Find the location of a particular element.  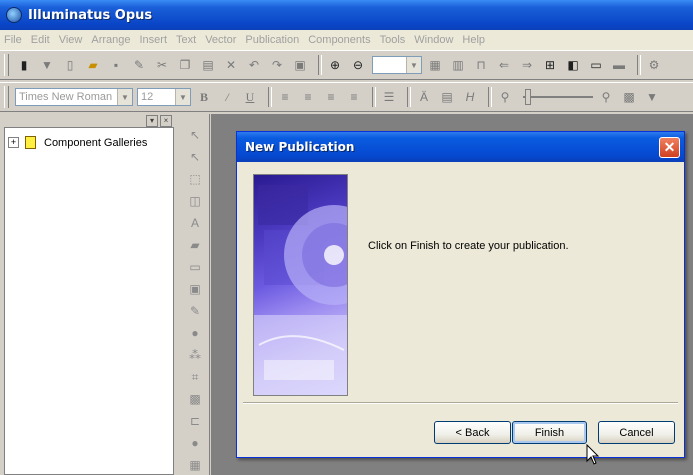

window-icon: ▬ is located at coordinates (619, 65).